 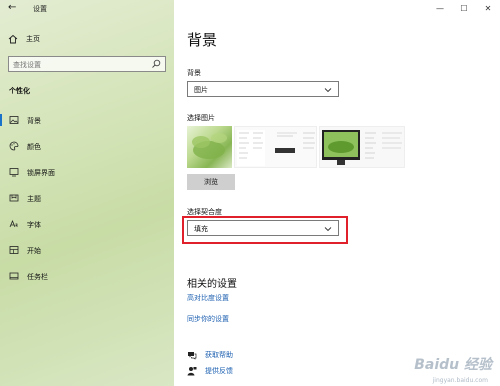 What do you see at coordinates (192, 371) in the screenshot?
I see `person-feedback-icon` at bounding box center [192, 371].